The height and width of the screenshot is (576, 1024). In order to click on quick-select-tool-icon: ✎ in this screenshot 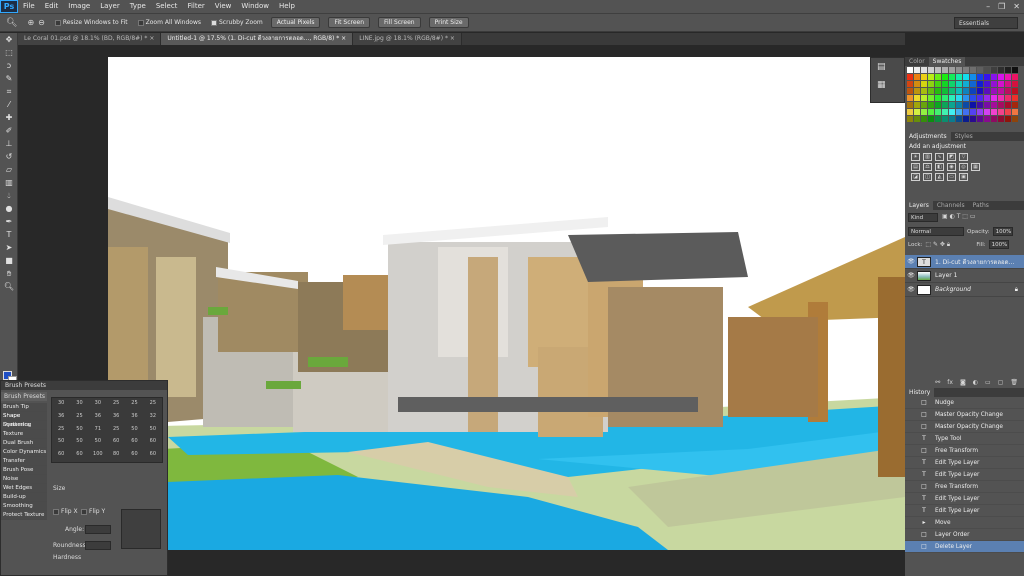, I will do `click(9, 78)`.